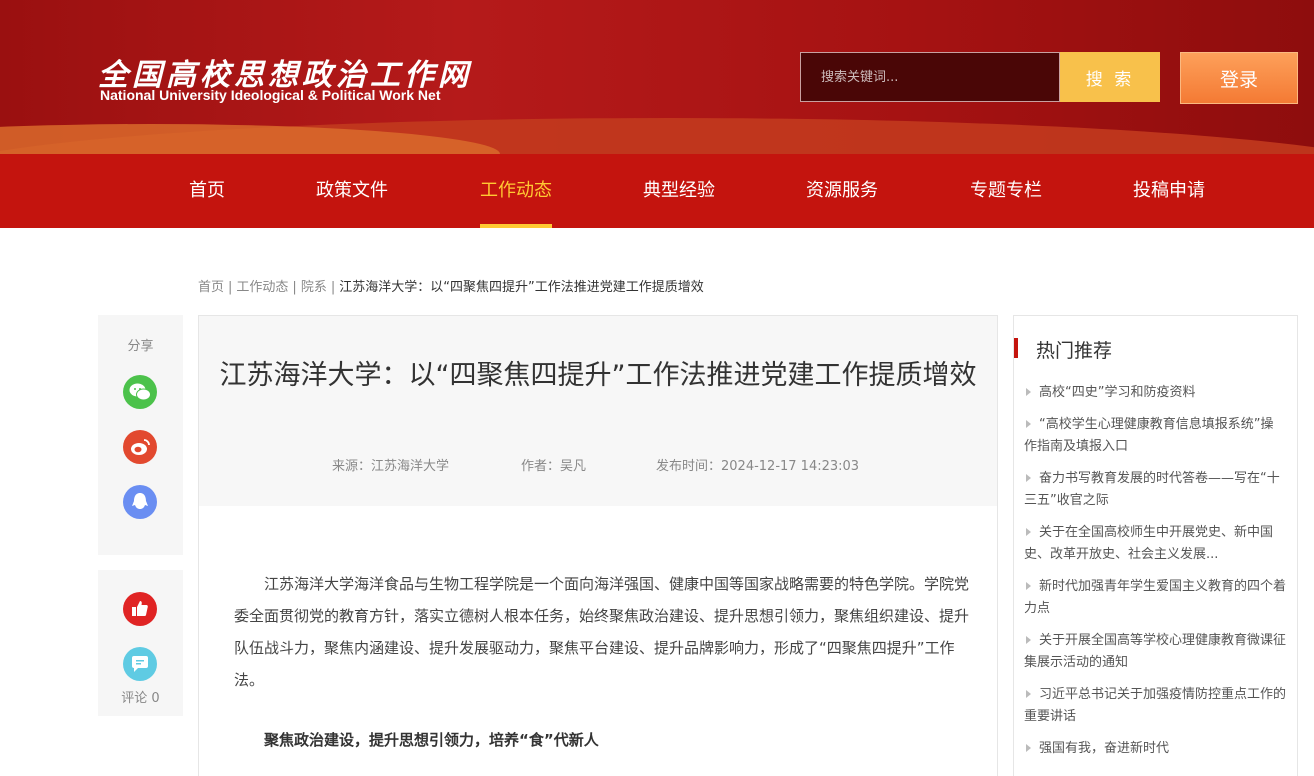 This screenshot has height=776, width=1314. What do you see at coordinates (140, 502) in the screenshot?
I see `qq-icon` at bounding box center [140, 502].